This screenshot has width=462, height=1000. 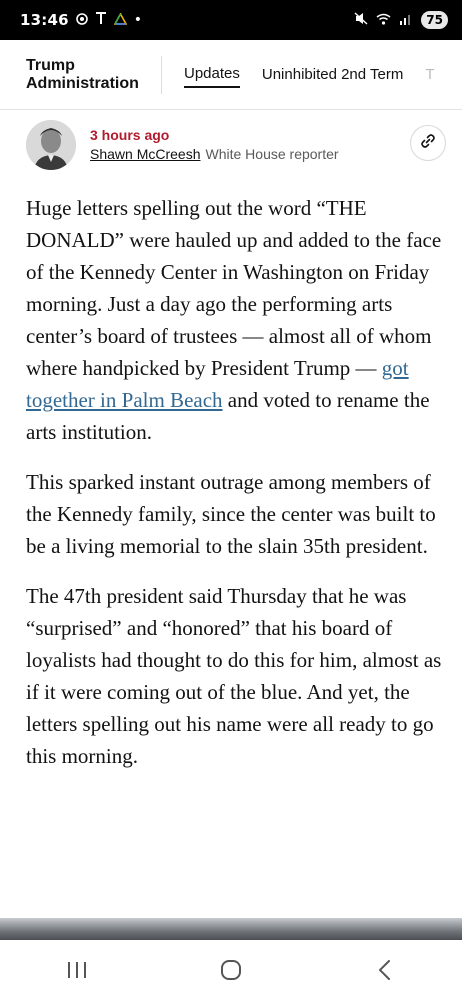 I want to click on status-right: 75, so click(x=401, y=20).